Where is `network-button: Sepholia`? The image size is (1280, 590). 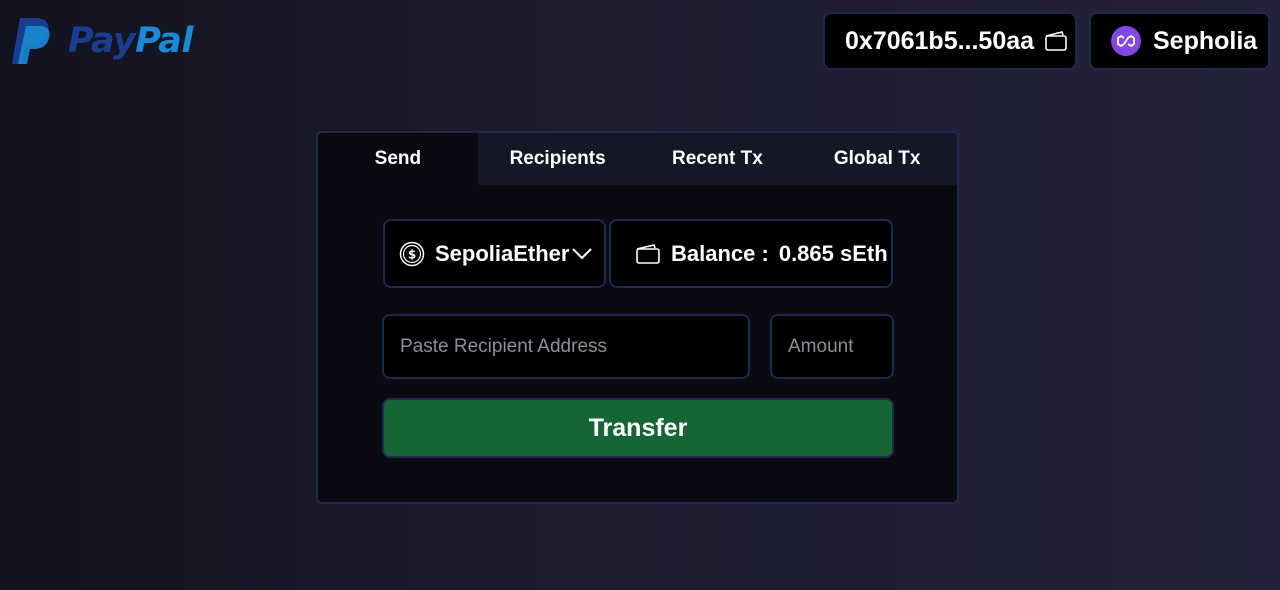 network-button: Sepholia is located at coordinates (1179, 41).